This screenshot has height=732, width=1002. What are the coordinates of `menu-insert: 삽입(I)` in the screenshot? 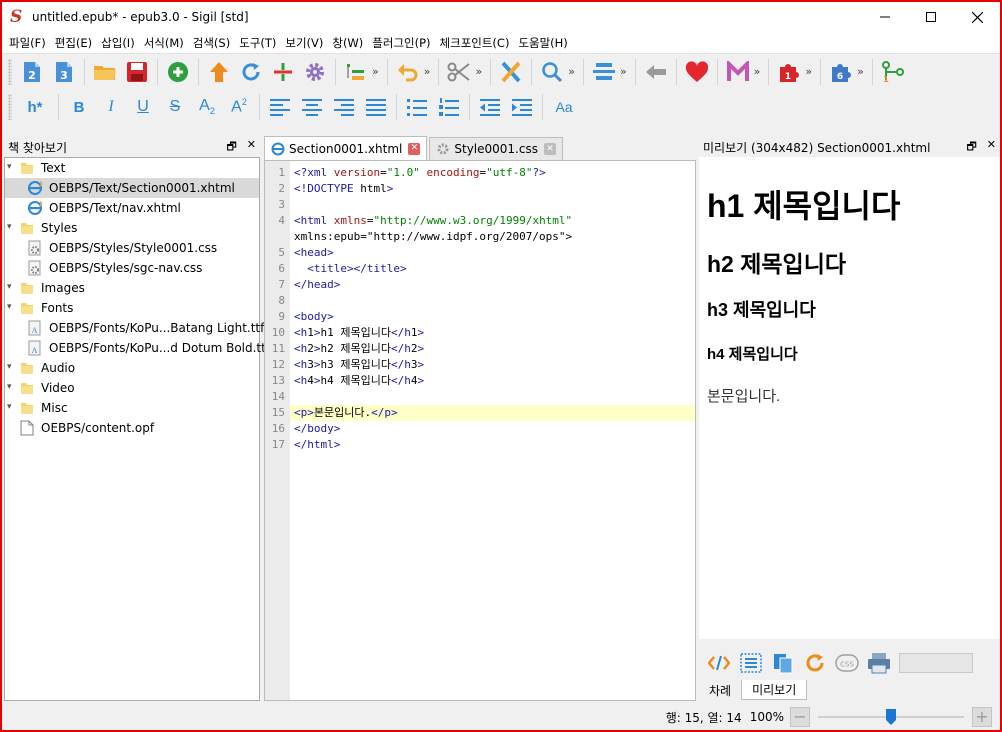 It's located at (118, 43).